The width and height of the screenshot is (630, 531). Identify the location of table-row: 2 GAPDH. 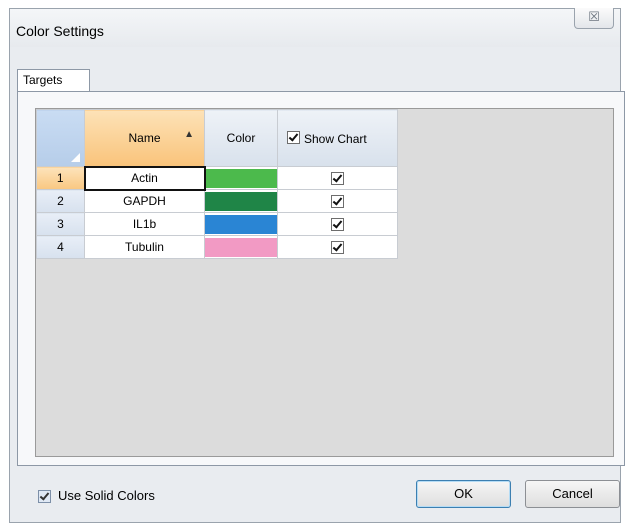
(217, 201).